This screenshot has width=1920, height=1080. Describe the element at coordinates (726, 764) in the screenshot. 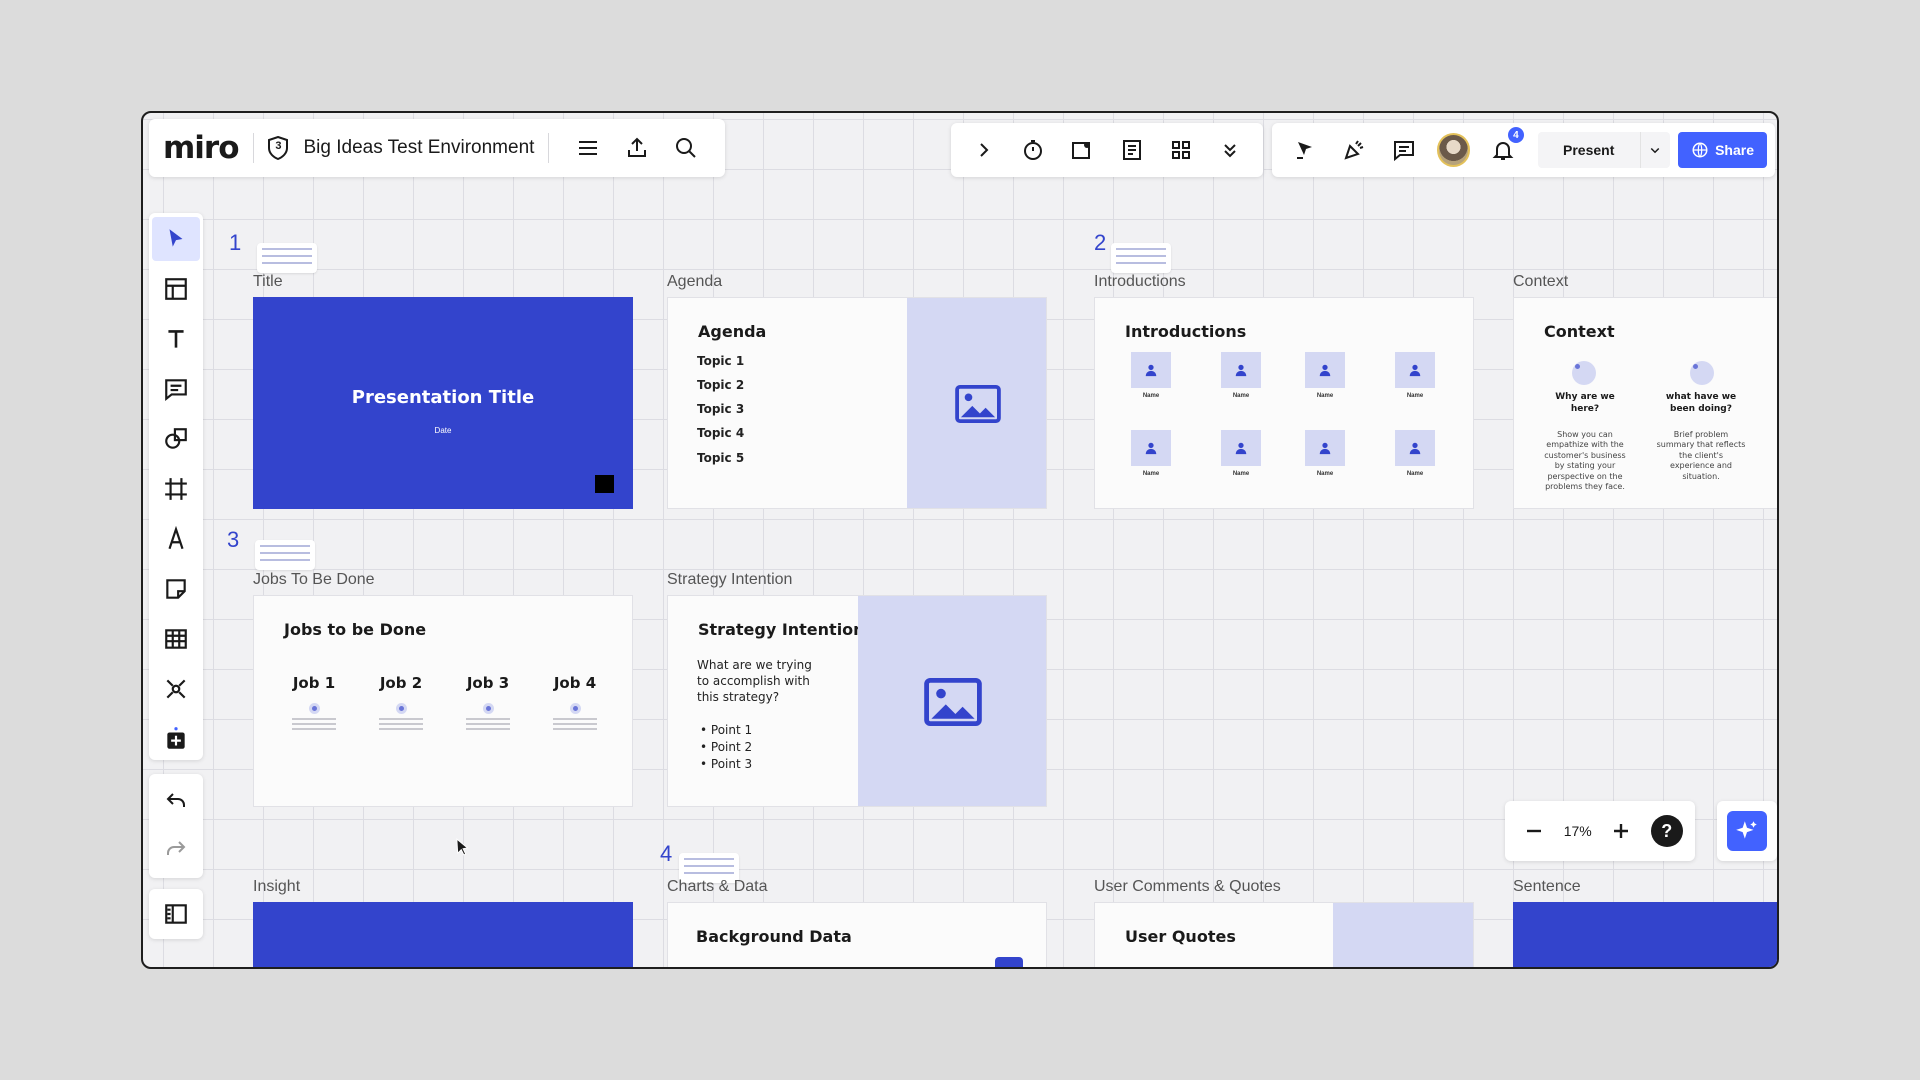

I see `strategy-point: • Point 3` at that location.